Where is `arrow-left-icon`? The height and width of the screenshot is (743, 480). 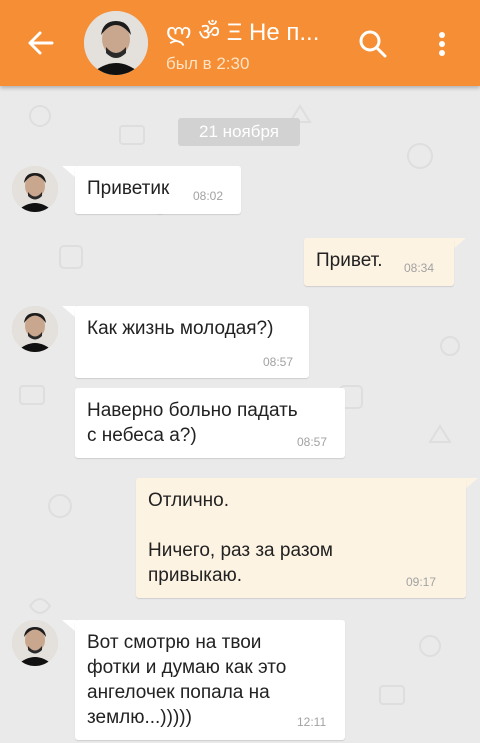 arrow-left-icon is located at coordinates (41, 43).